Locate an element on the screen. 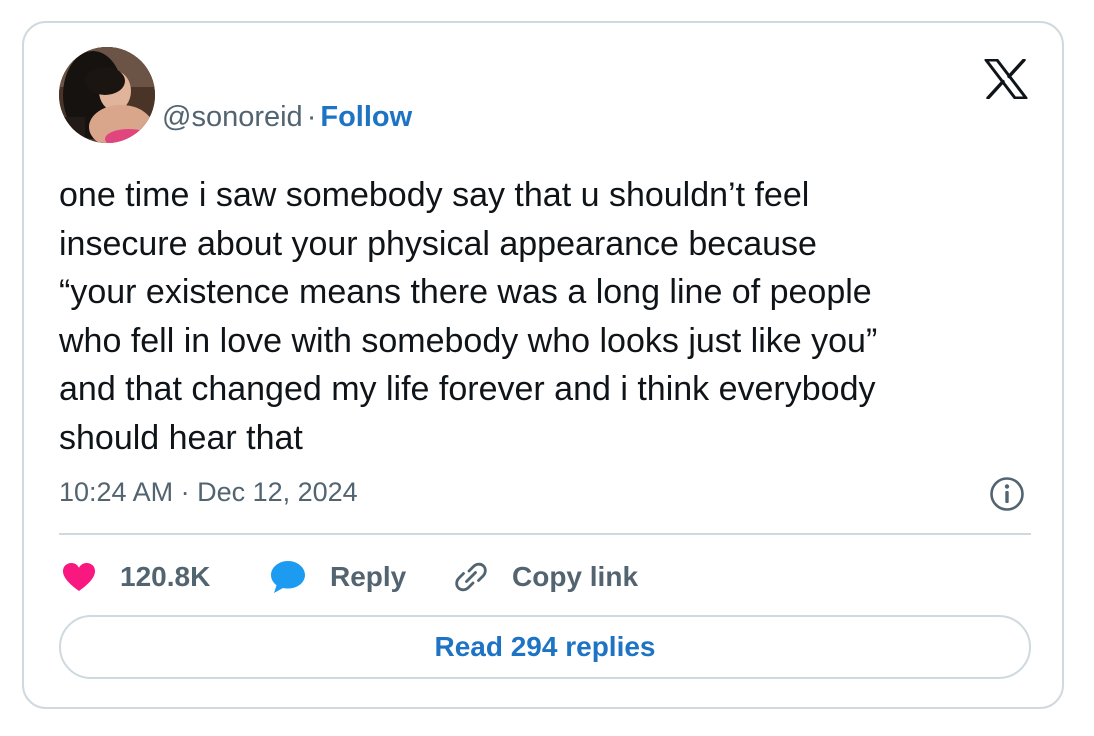  copy-link-button: Copy link is located at coordinates (546, 577).